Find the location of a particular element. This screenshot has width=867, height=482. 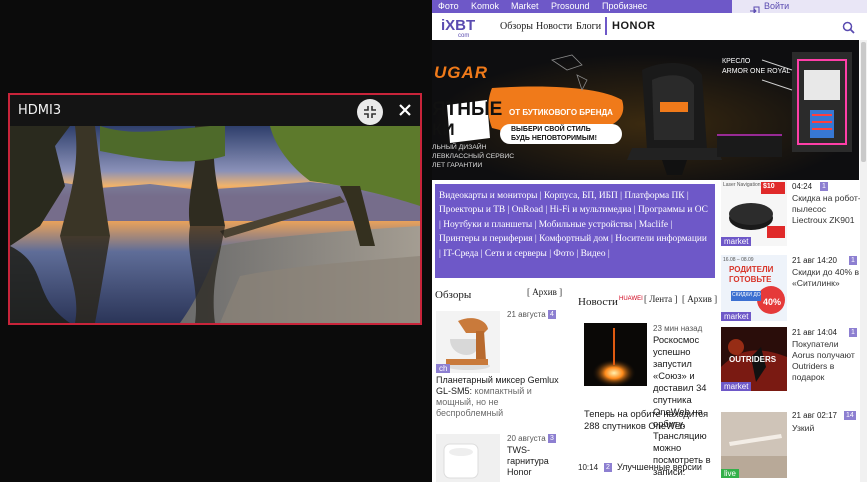

right-item-count-4: 14 is located at coordinates (850, 415).